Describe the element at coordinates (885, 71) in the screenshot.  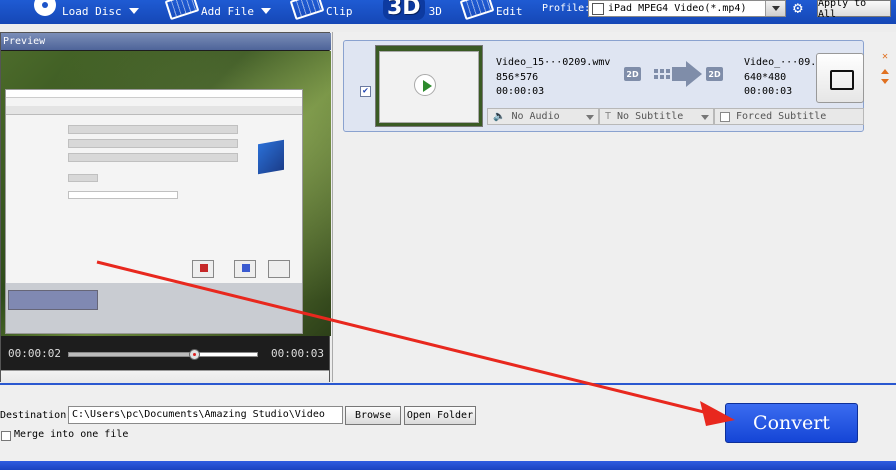
I see `move-up-icon` at that location.